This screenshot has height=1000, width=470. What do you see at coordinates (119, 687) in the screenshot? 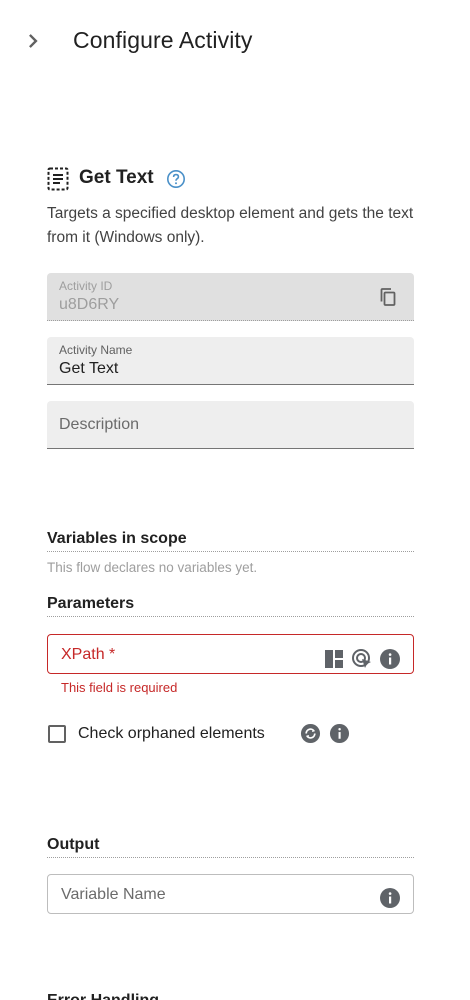
I see `xpath-error-text: This field is required` at bounding box center [119, 687].